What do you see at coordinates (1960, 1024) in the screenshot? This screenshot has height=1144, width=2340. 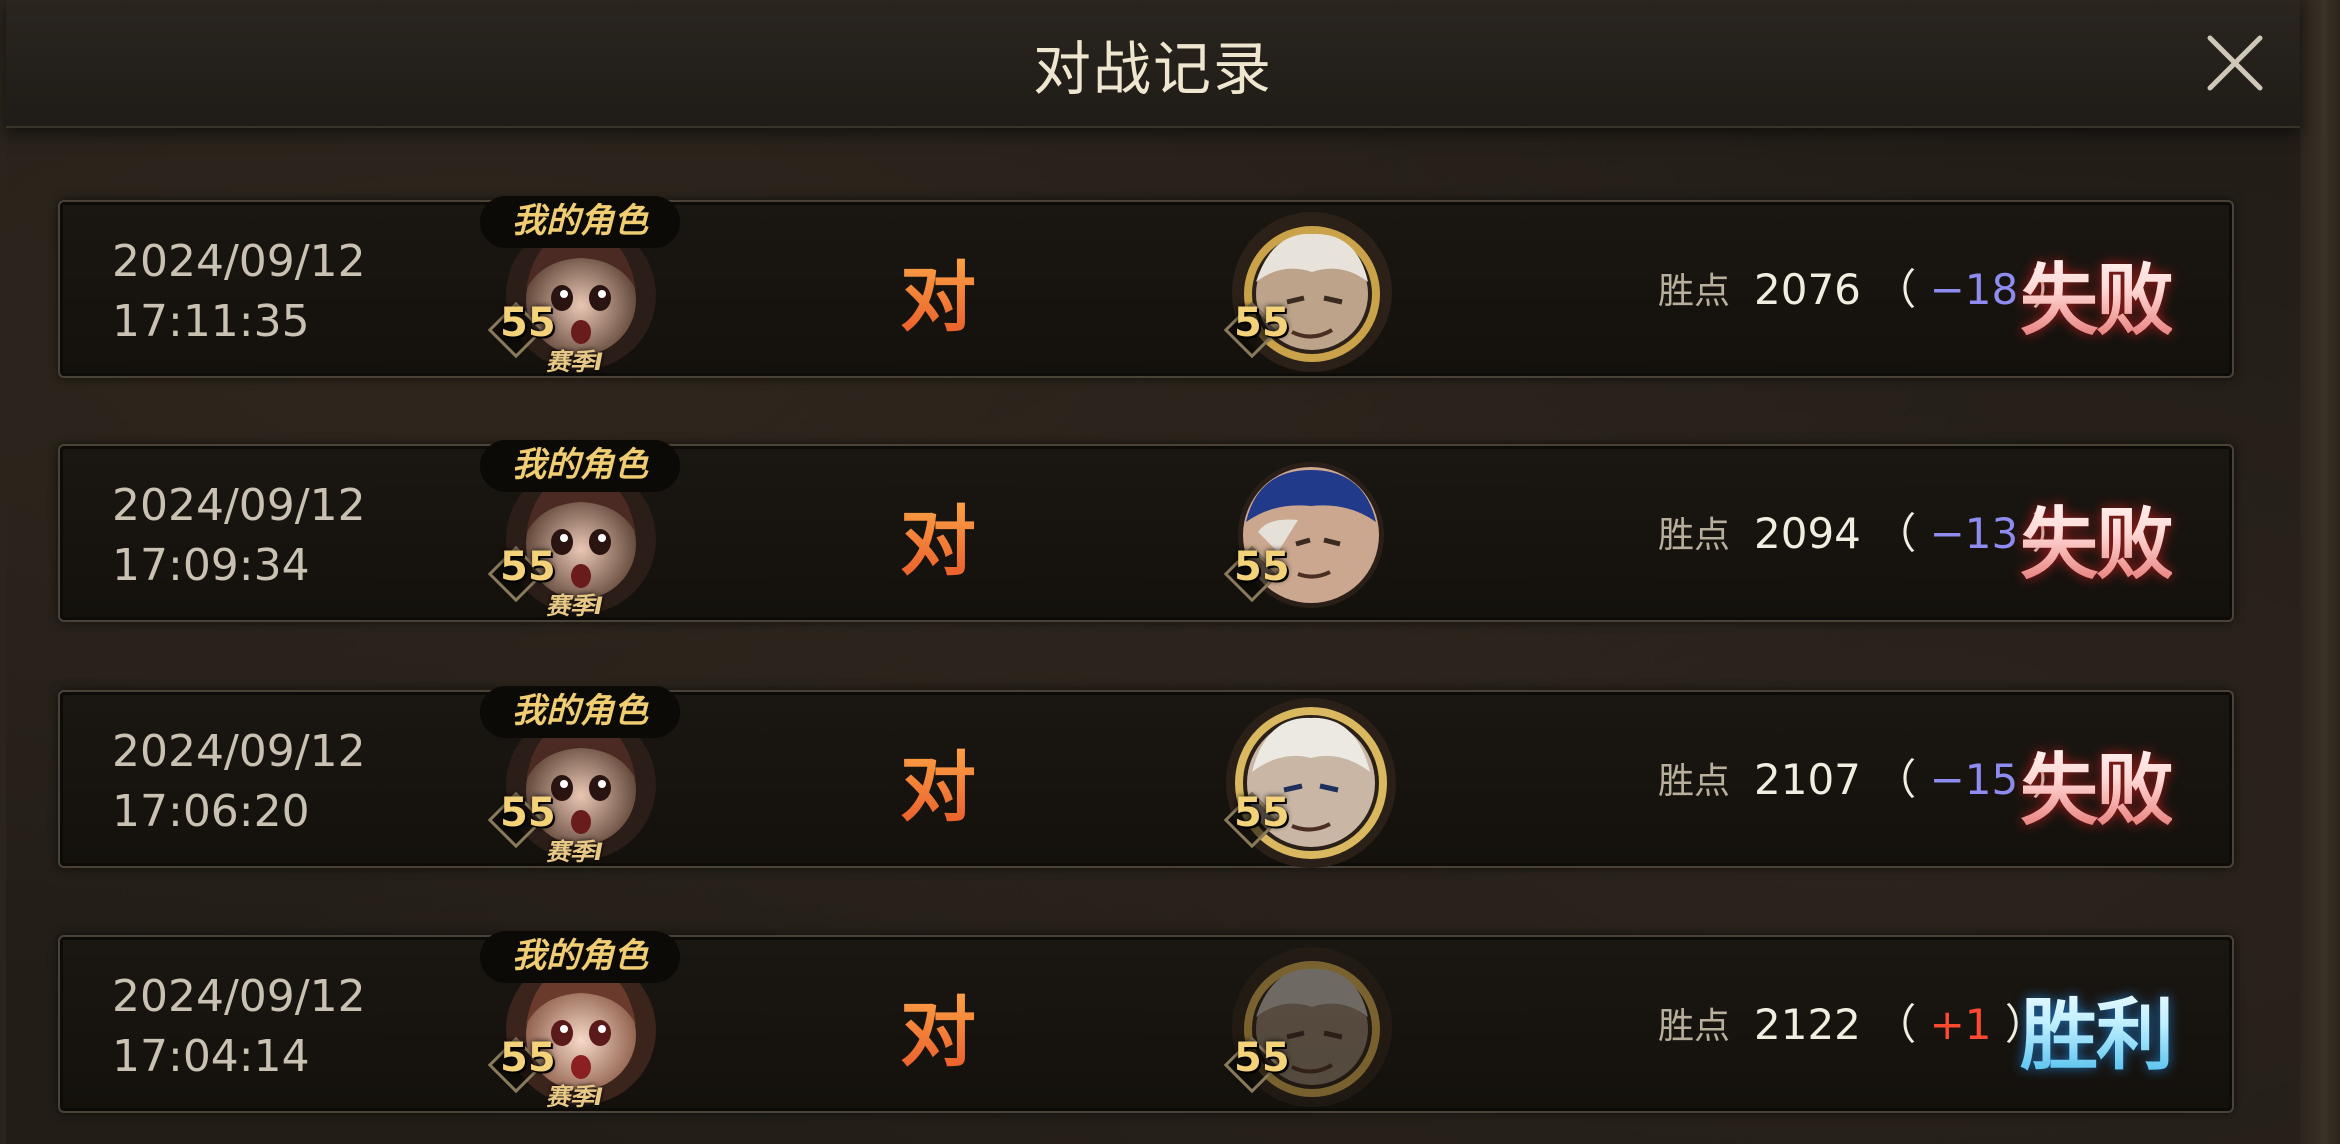 I see `points-delta: +1` at bounding box center [1960, 1024].